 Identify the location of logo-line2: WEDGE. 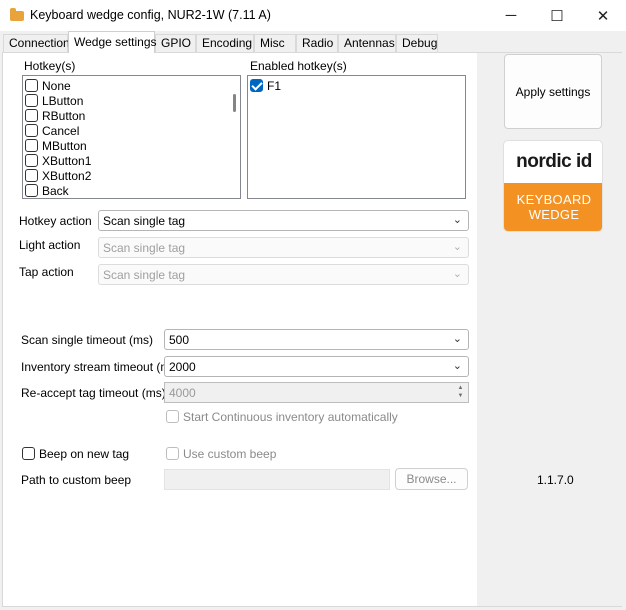
(554, 214).